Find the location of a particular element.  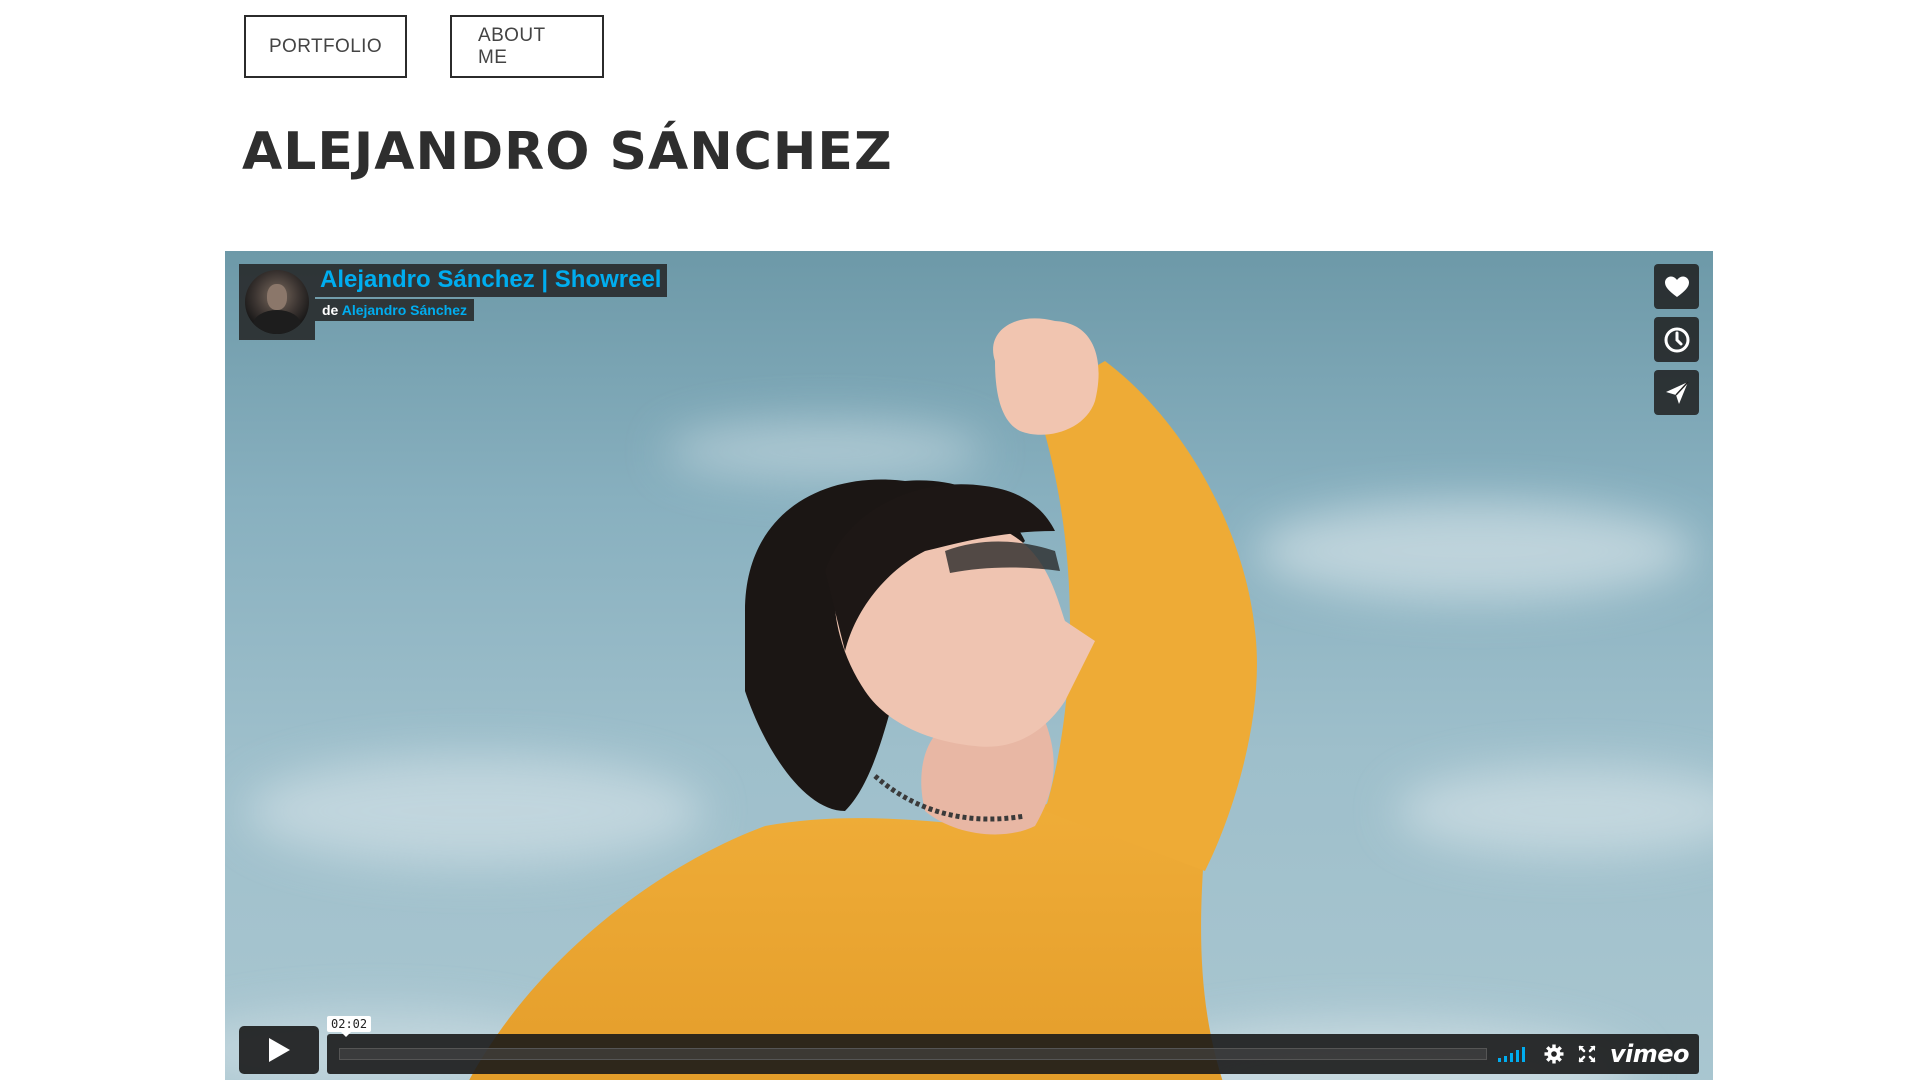

fullscreen-icon is located at coordinates (1587, 1054).